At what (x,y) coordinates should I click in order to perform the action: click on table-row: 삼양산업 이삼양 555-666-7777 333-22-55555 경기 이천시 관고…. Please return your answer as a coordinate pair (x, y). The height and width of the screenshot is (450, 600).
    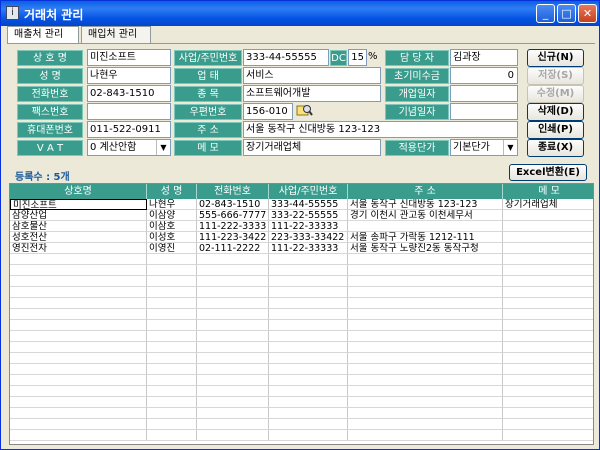
    Looking at the image, I should click on (301, 215).